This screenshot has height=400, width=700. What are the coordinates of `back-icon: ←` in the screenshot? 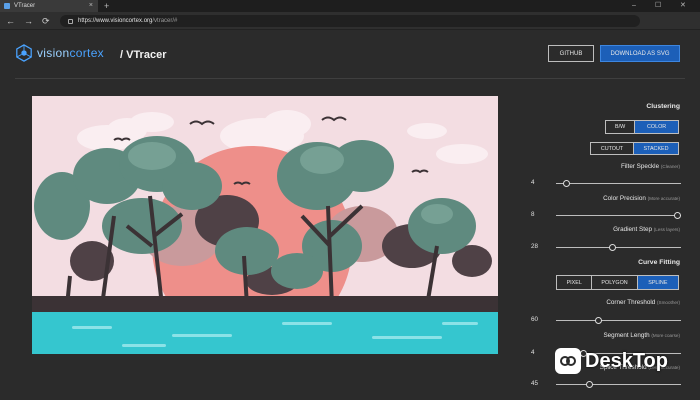 It's located at (10, 21).